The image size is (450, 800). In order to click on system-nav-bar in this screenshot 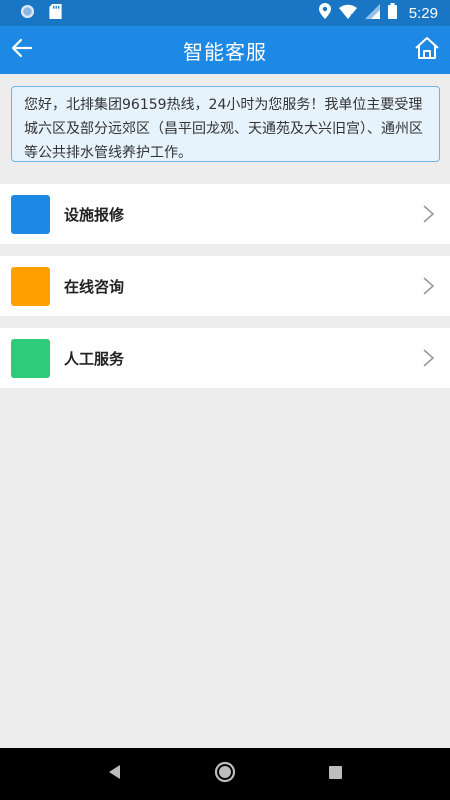, I will do `click(225, 774)`.